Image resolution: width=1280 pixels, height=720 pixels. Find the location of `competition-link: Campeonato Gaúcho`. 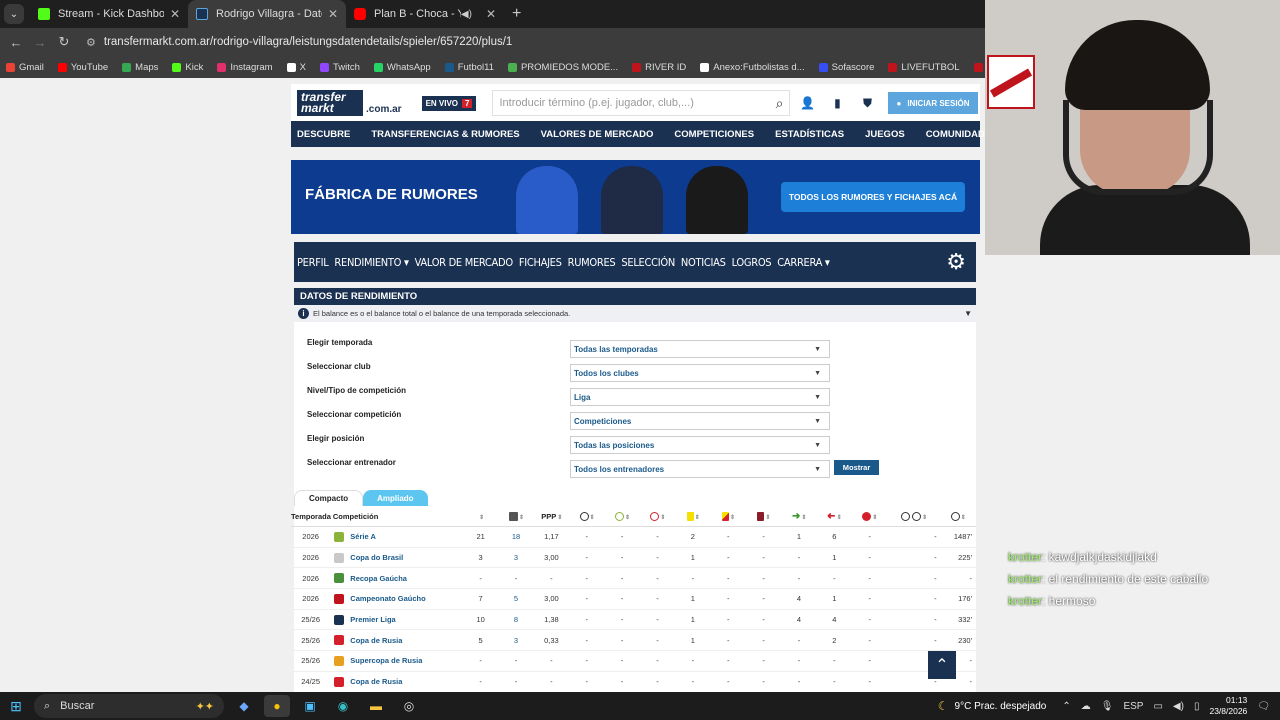

competition-link: Campeonato Gaúcho is located at coordinates (387, 598).